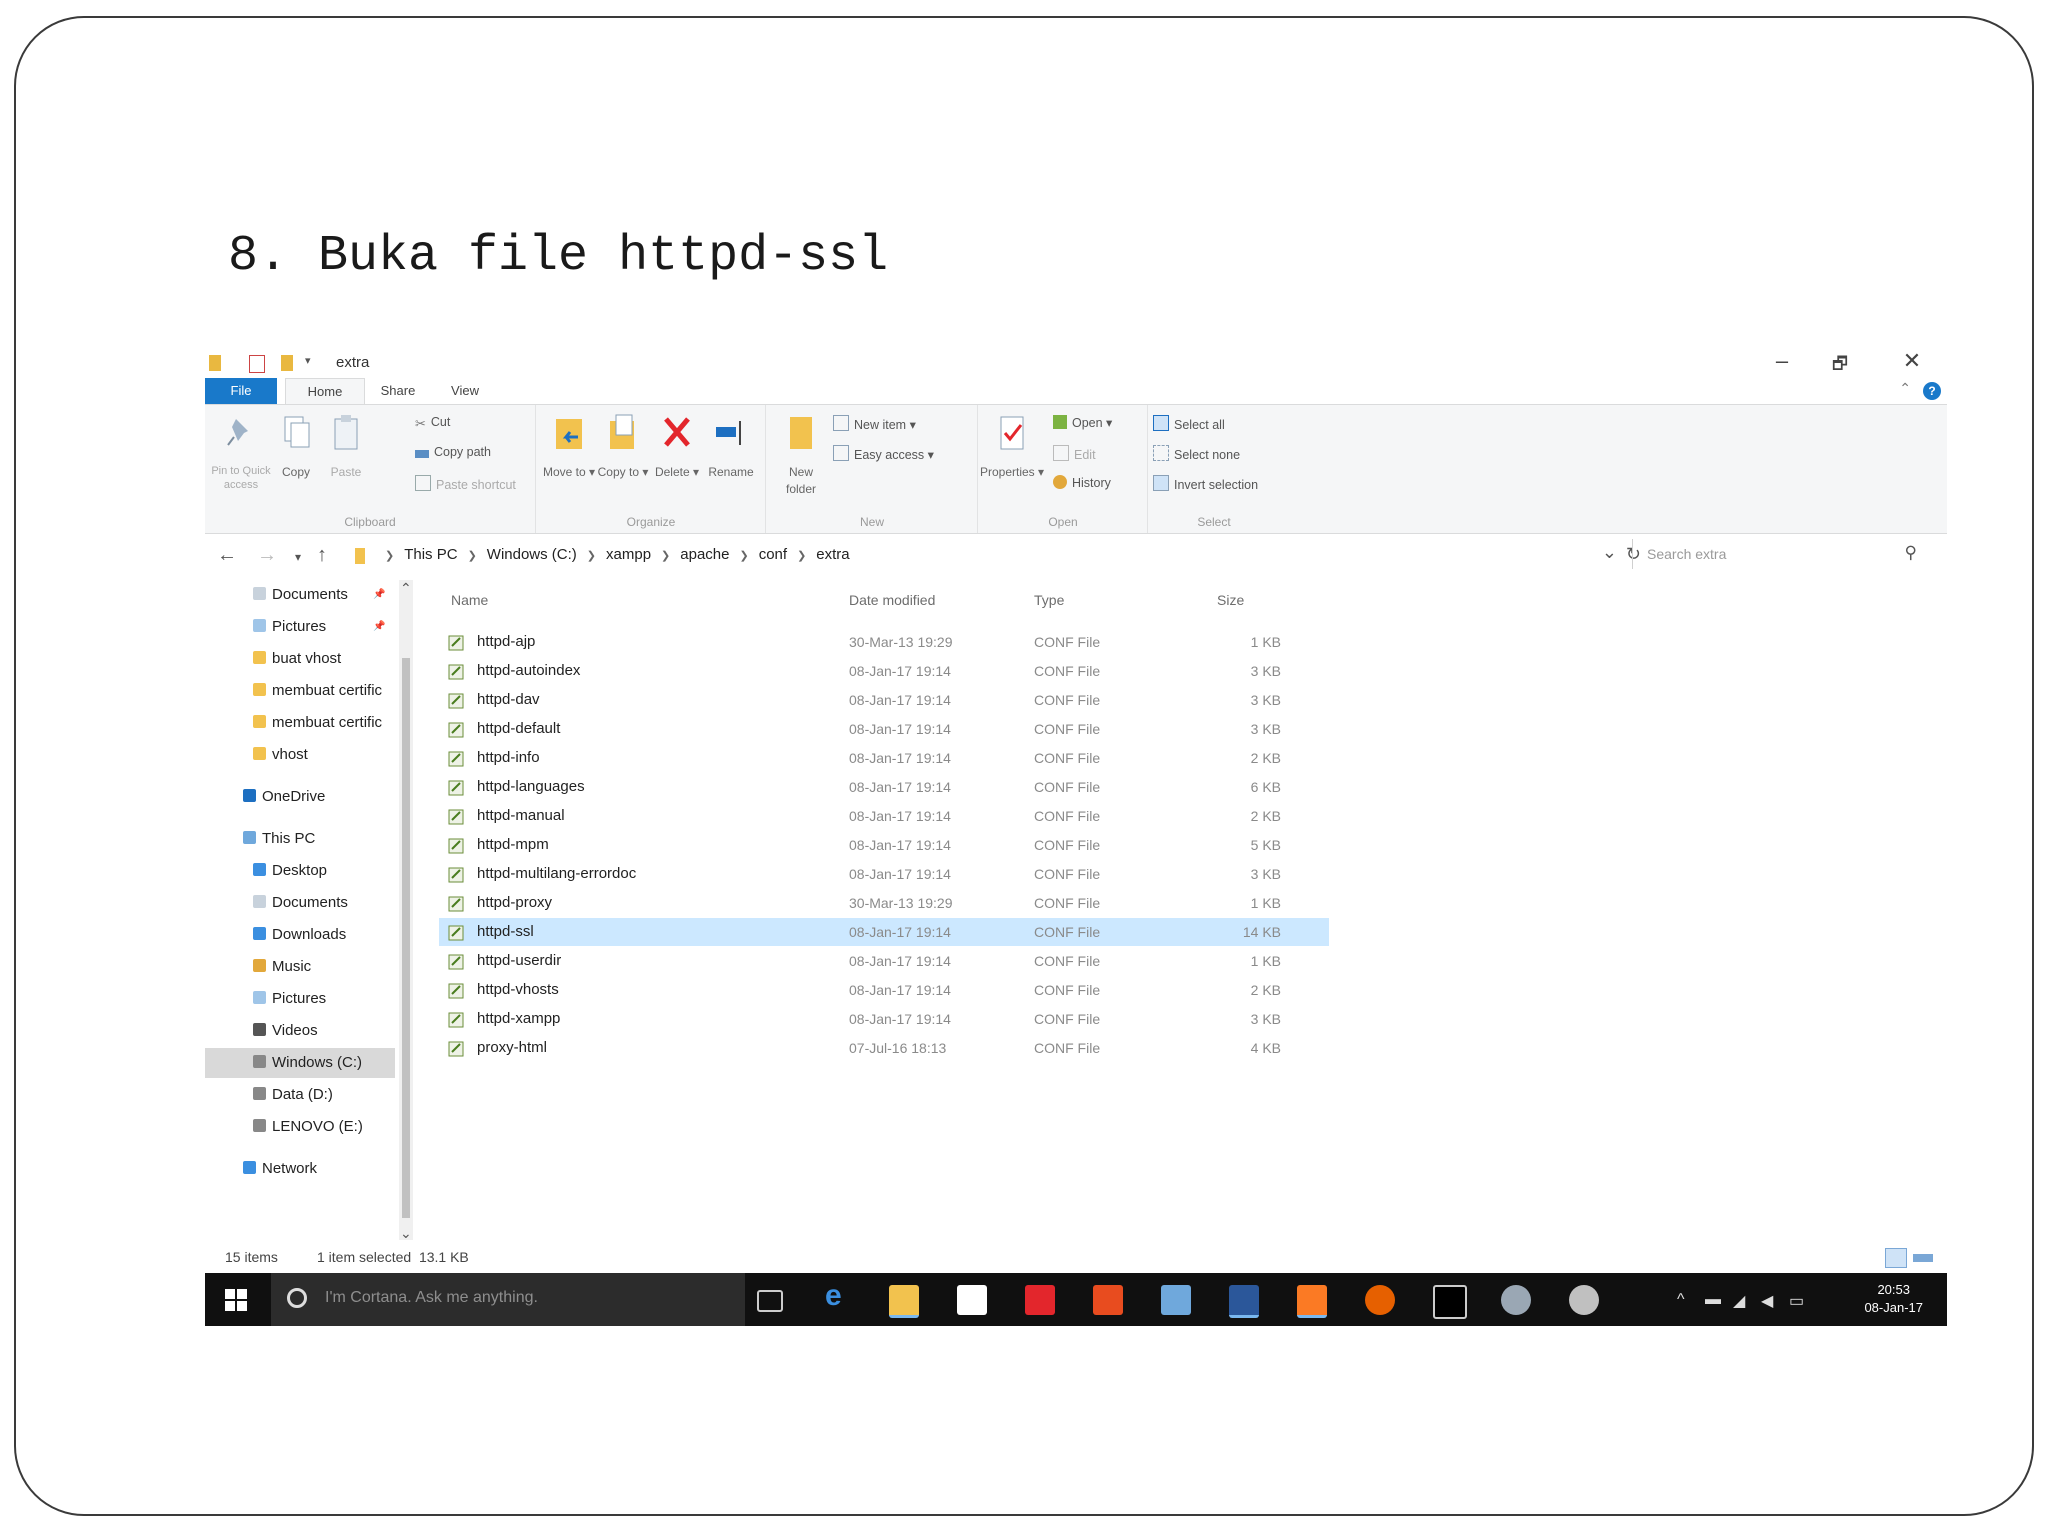 Image resolution: width=2048 pixels, height=1536 pixels. Describe the element at coordinates (1189, 423) in the screenshot. I see `select-all-button: Select all` at that location.